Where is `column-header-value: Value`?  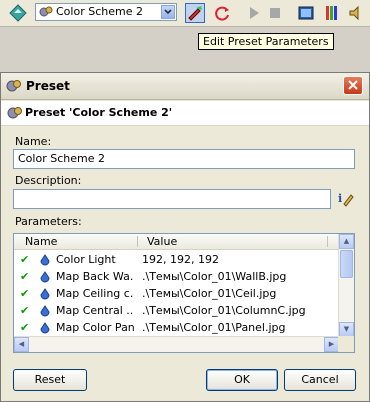
column-header-value: Value is located at coordinates (162, 241).